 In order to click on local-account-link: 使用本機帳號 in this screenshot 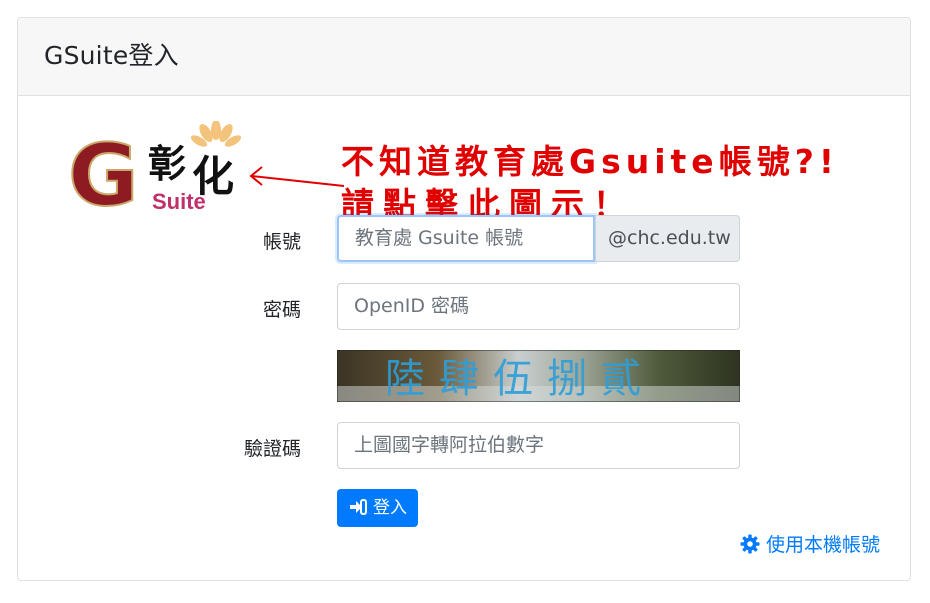, I will do `click(810, 543)`.